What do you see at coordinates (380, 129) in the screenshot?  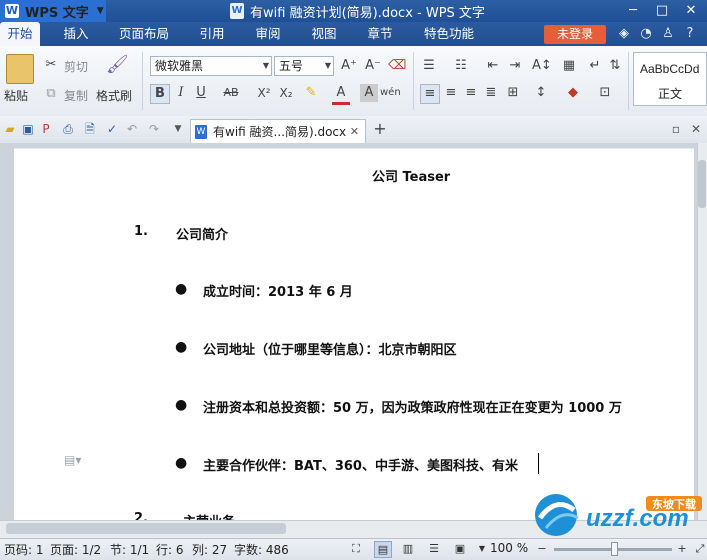 I see `new-tab-button: +` at bounding box center [380, 129].